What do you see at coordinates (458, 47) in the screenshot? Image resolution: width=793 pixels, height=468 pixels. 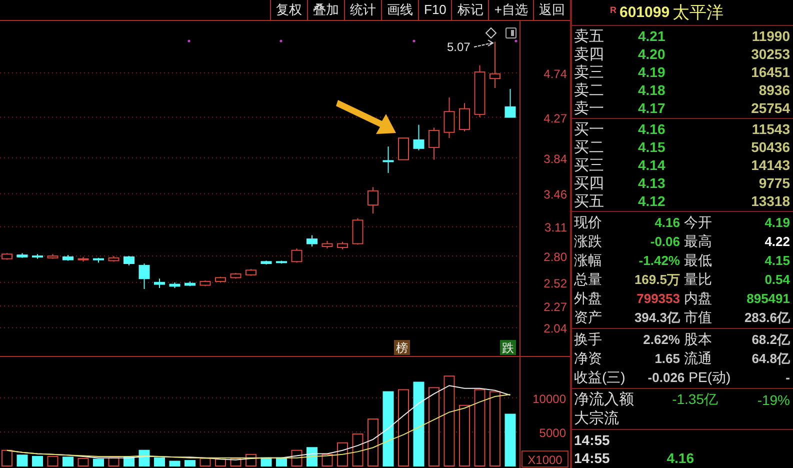 I see `high-price-label: 5.07` at bounding box center [458, 47].